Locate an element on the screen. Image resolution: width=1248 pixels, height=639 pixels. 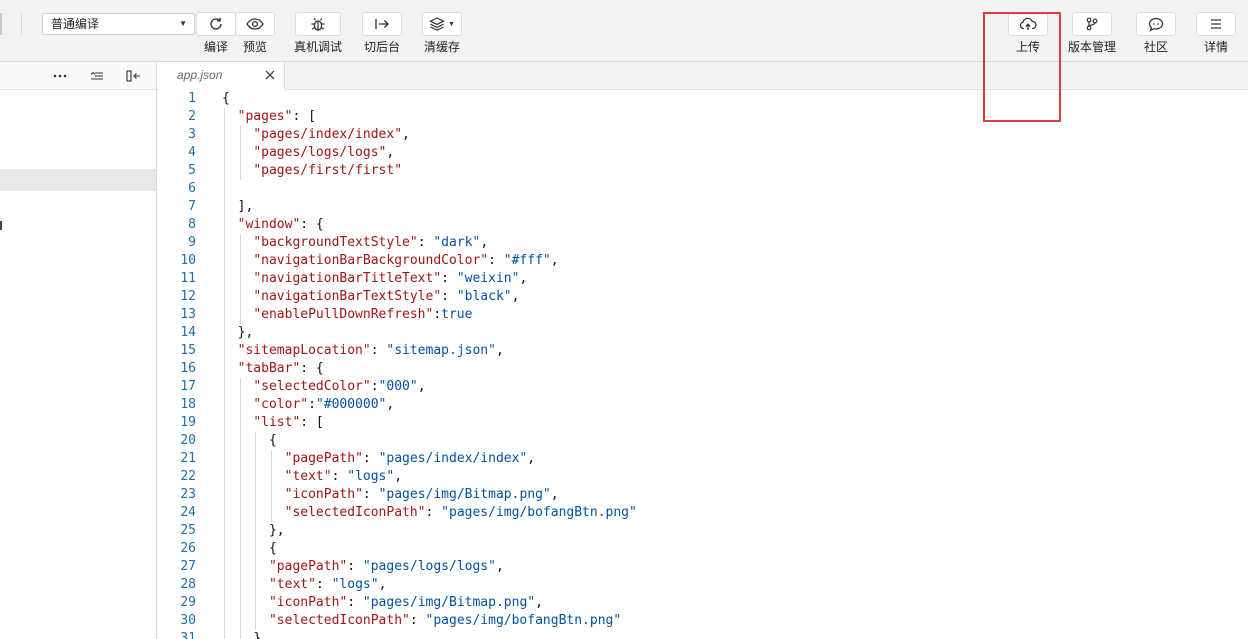
compile-mode-select: 普通编译 ▼ is located at coordinates (118, 24).